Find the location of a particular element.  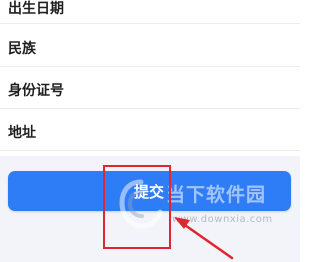

highlight-box is located at coordinates (137, 207).